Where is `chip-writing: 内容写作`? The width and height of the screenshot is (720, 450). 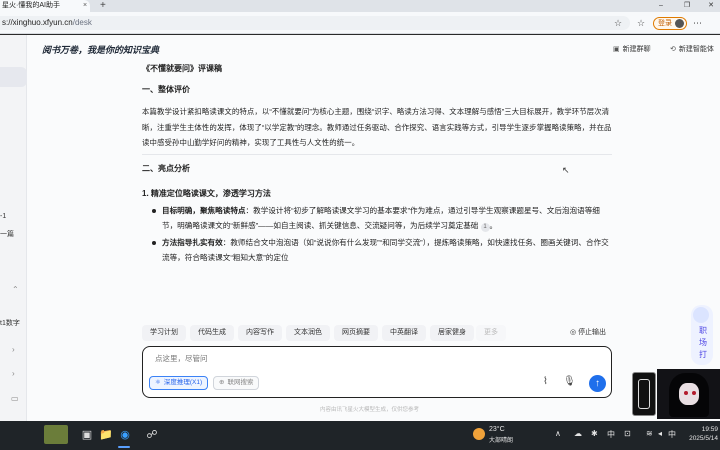
chip-writing: 内容写作 is located at coordinates (260, 333).